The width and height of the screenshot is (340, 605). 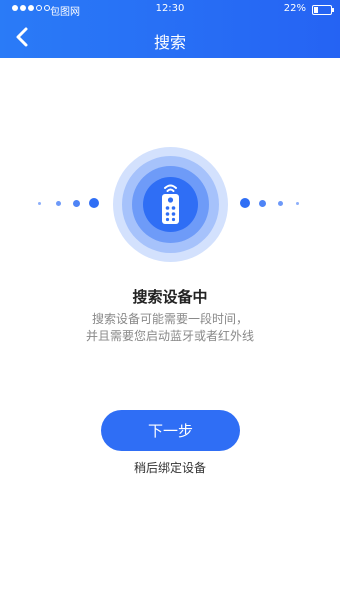 I want to click on search-description-line1: 搜索设备可能需要一段时间，, so click(x=169, y=319).